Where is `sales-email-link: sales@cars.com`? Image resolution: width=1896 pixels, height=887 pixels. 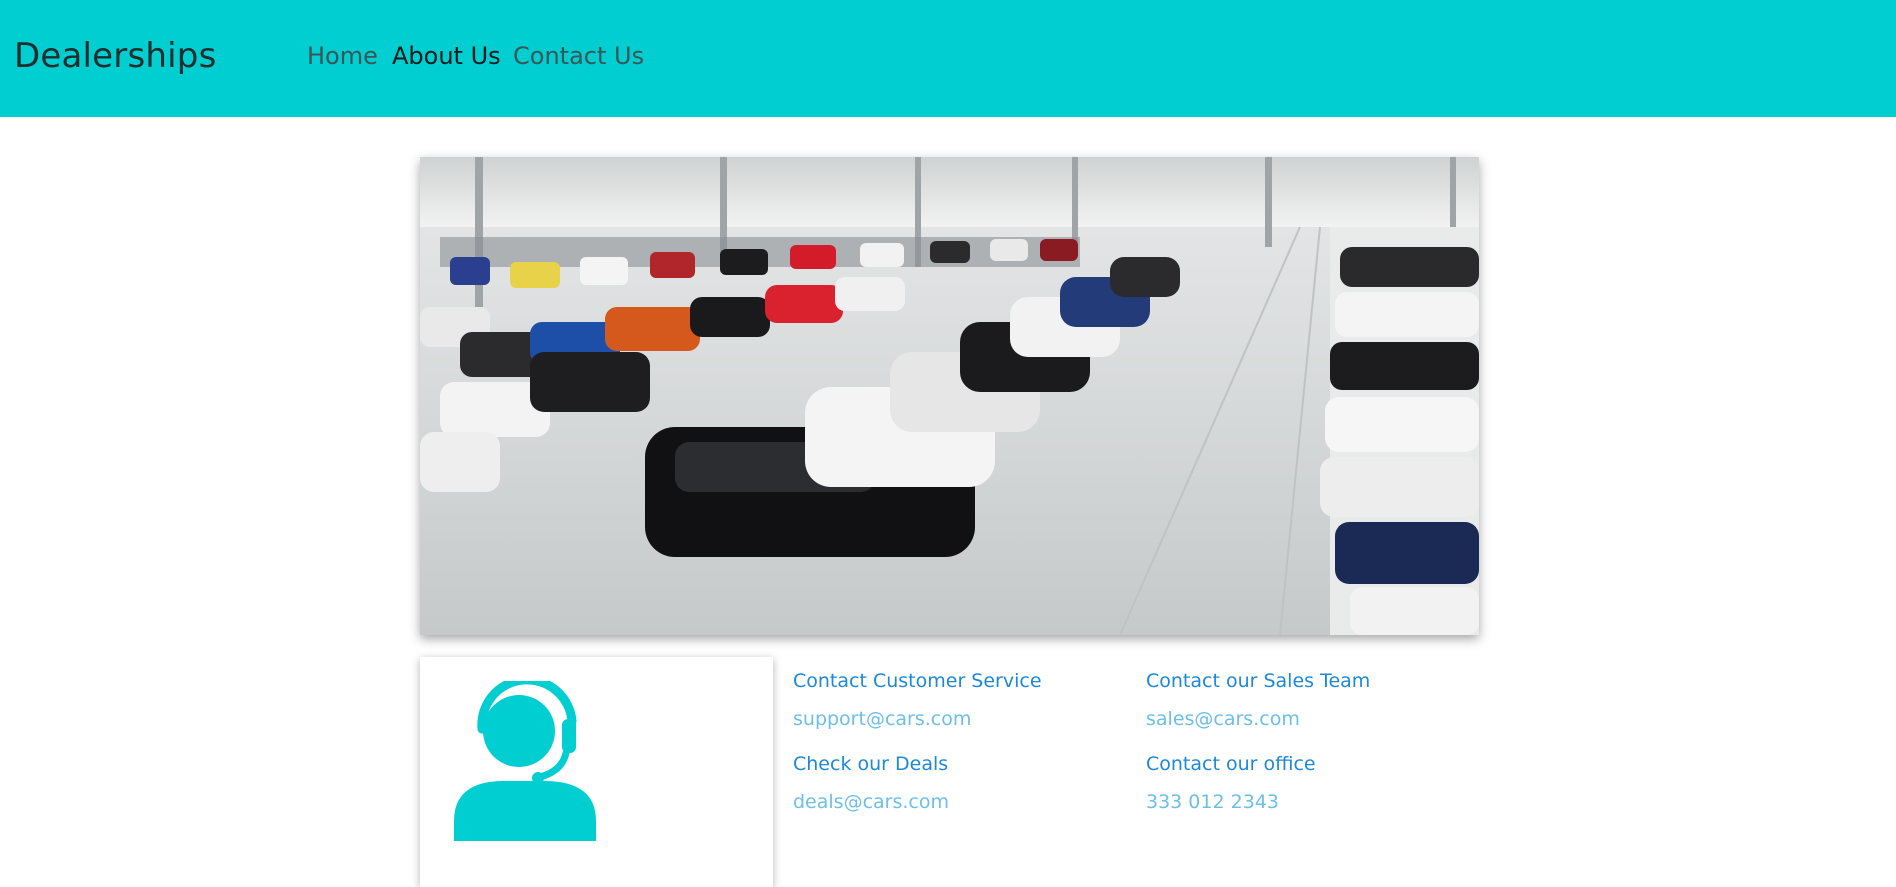
sales-email-link: sales@cars.com is located at coordinates (1223, 719).